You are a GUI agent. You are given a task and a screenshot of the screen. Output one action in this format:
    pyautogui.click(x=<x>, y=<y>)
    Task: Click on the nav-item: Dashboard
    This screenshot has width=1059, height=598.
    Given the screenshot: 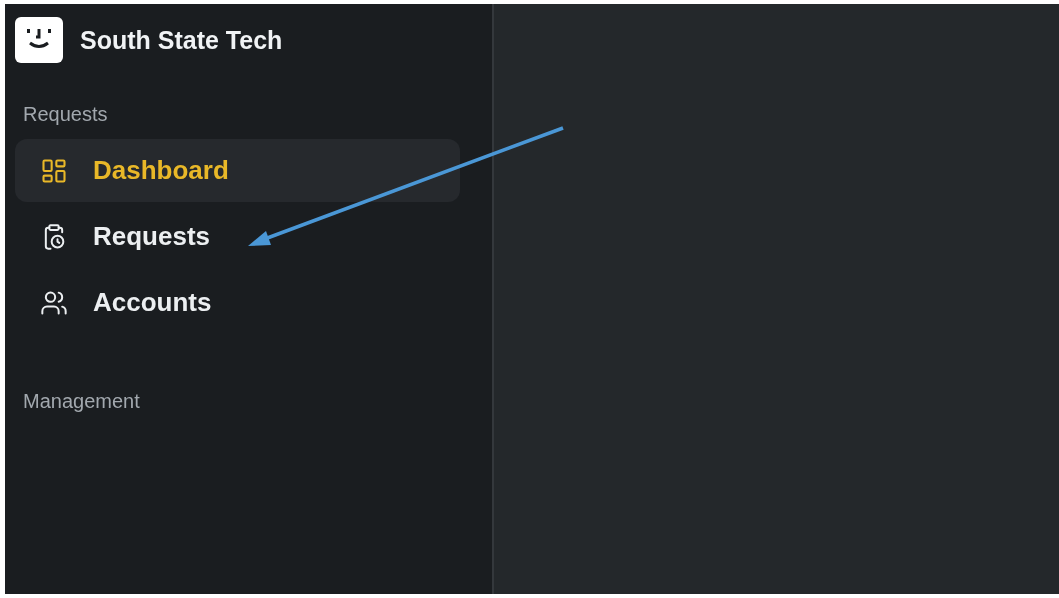 What is the action you would take?
    pyautogui.click(x=237, y=170)
    